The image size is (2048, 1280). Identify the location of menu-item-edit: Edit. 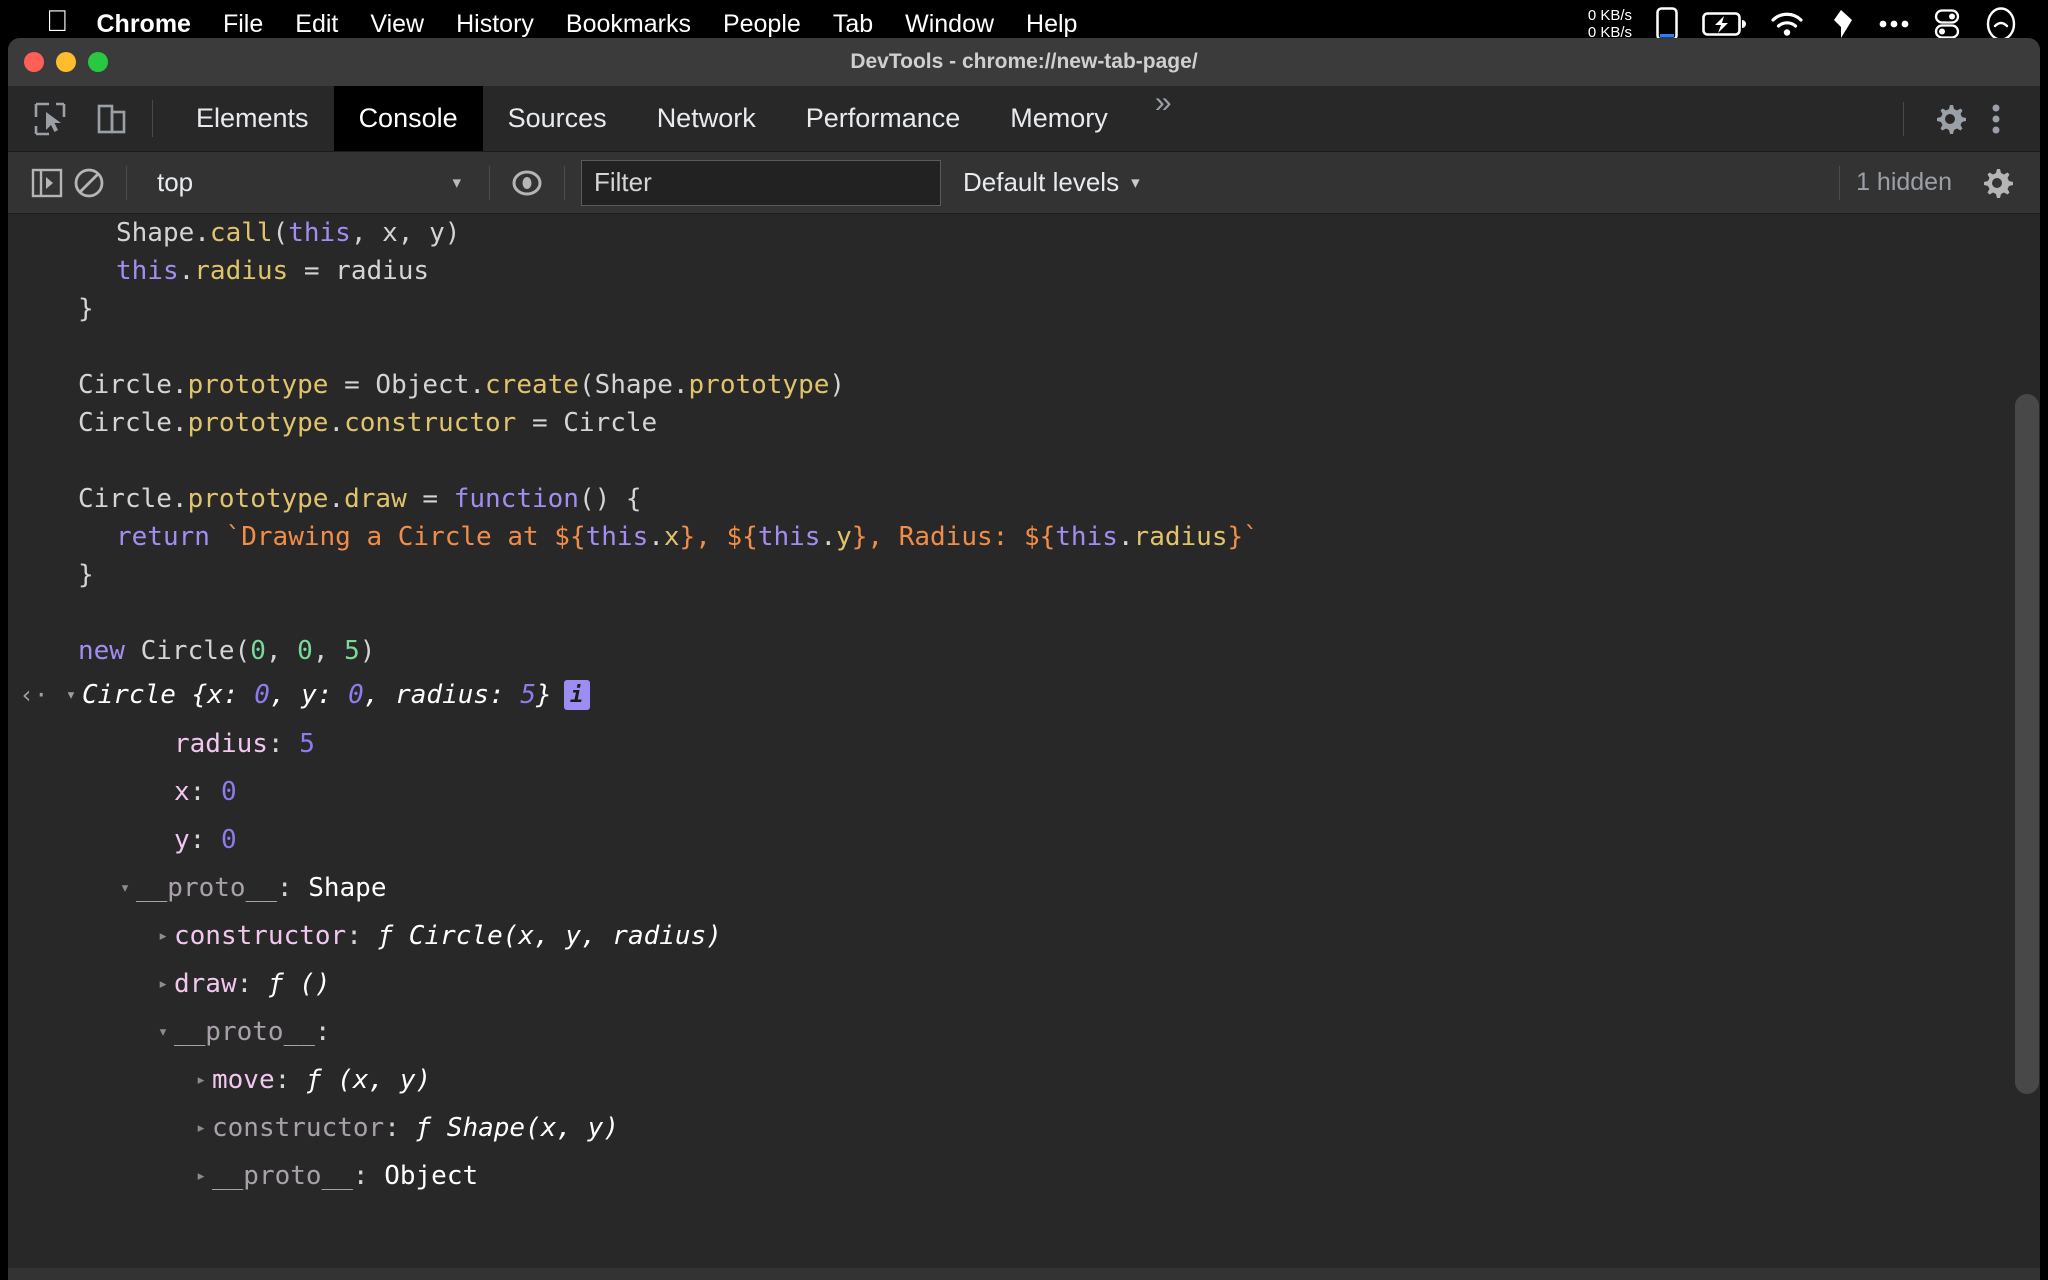
(316, 24).